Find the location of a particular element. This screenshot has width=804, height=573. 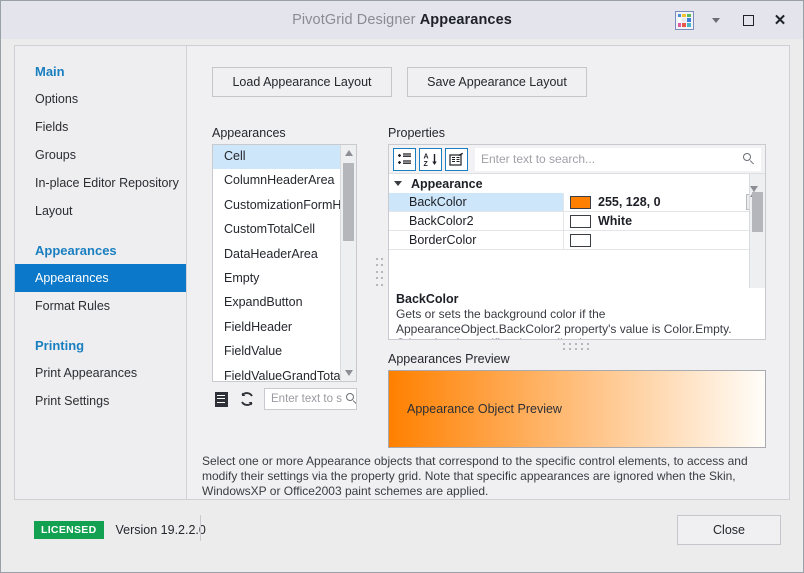

sidebar-item-fields: Fields is located at coordinates (100, 127).